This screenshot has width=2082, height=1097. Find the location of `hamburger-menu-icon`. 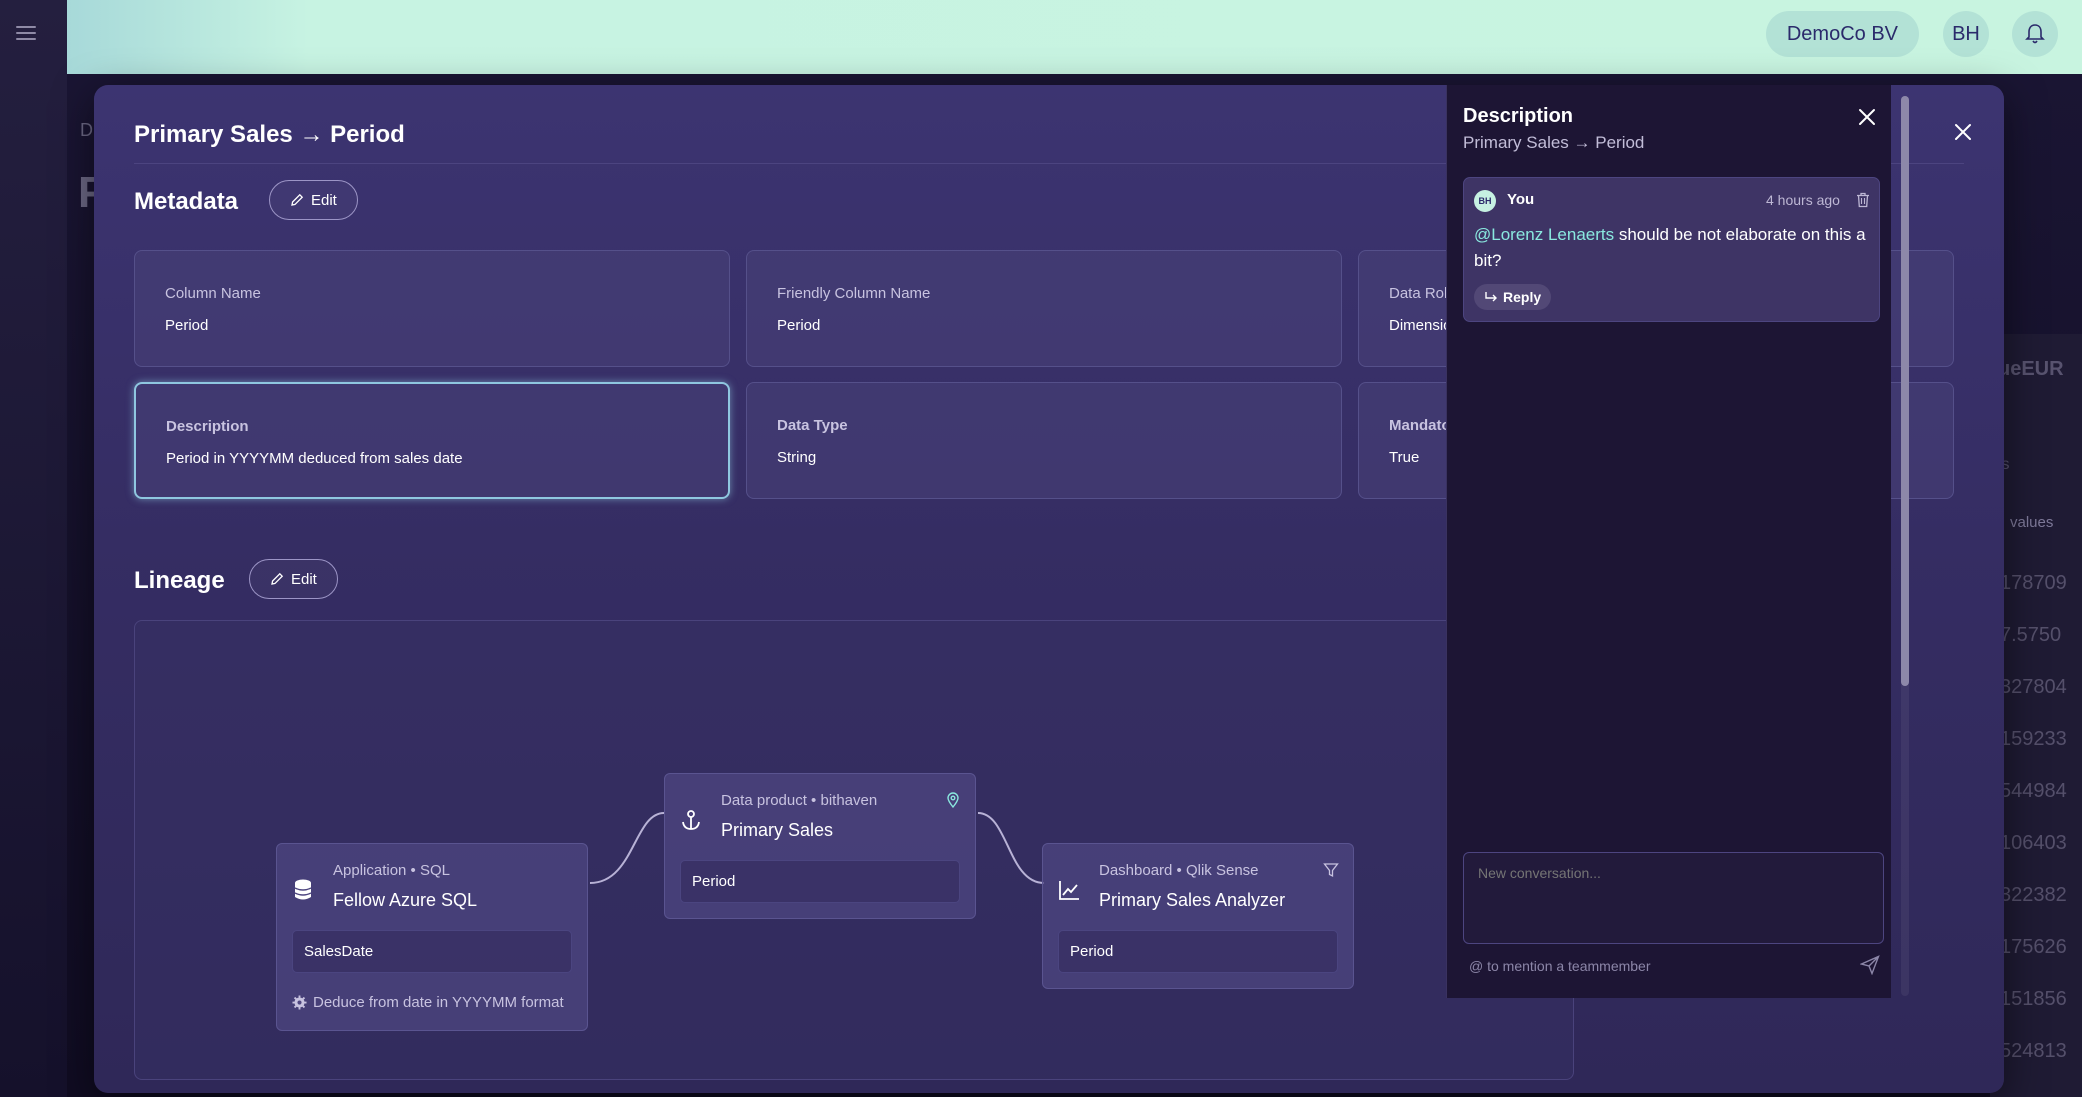

hamburger-menu-icon is located at coordinates (26, 34).